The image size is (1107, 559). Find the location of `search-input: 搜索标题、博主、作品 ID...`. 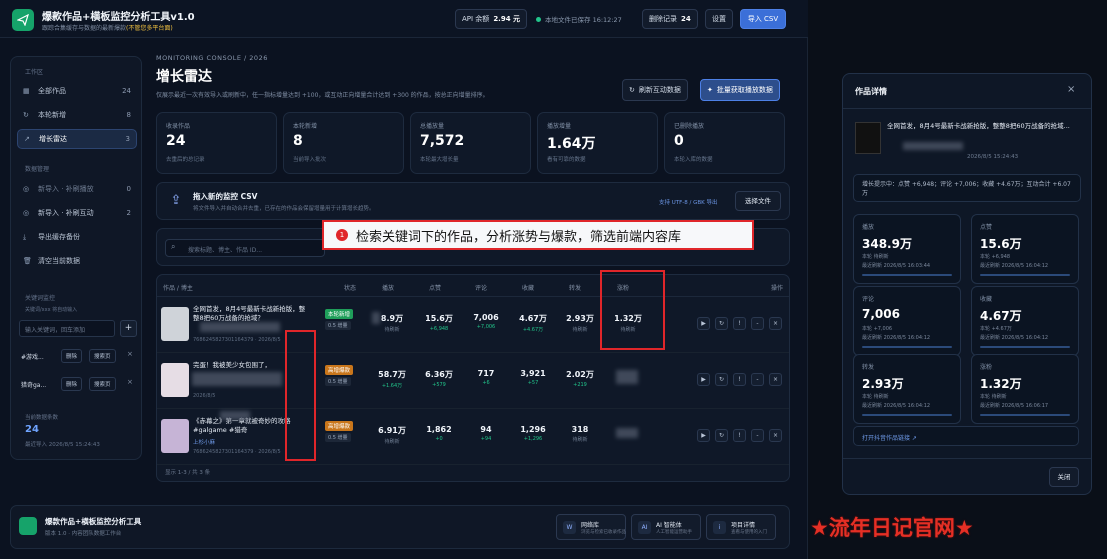

search-input: 搜索标题、博主、作品 ID... is located at coordinates (245, 248).